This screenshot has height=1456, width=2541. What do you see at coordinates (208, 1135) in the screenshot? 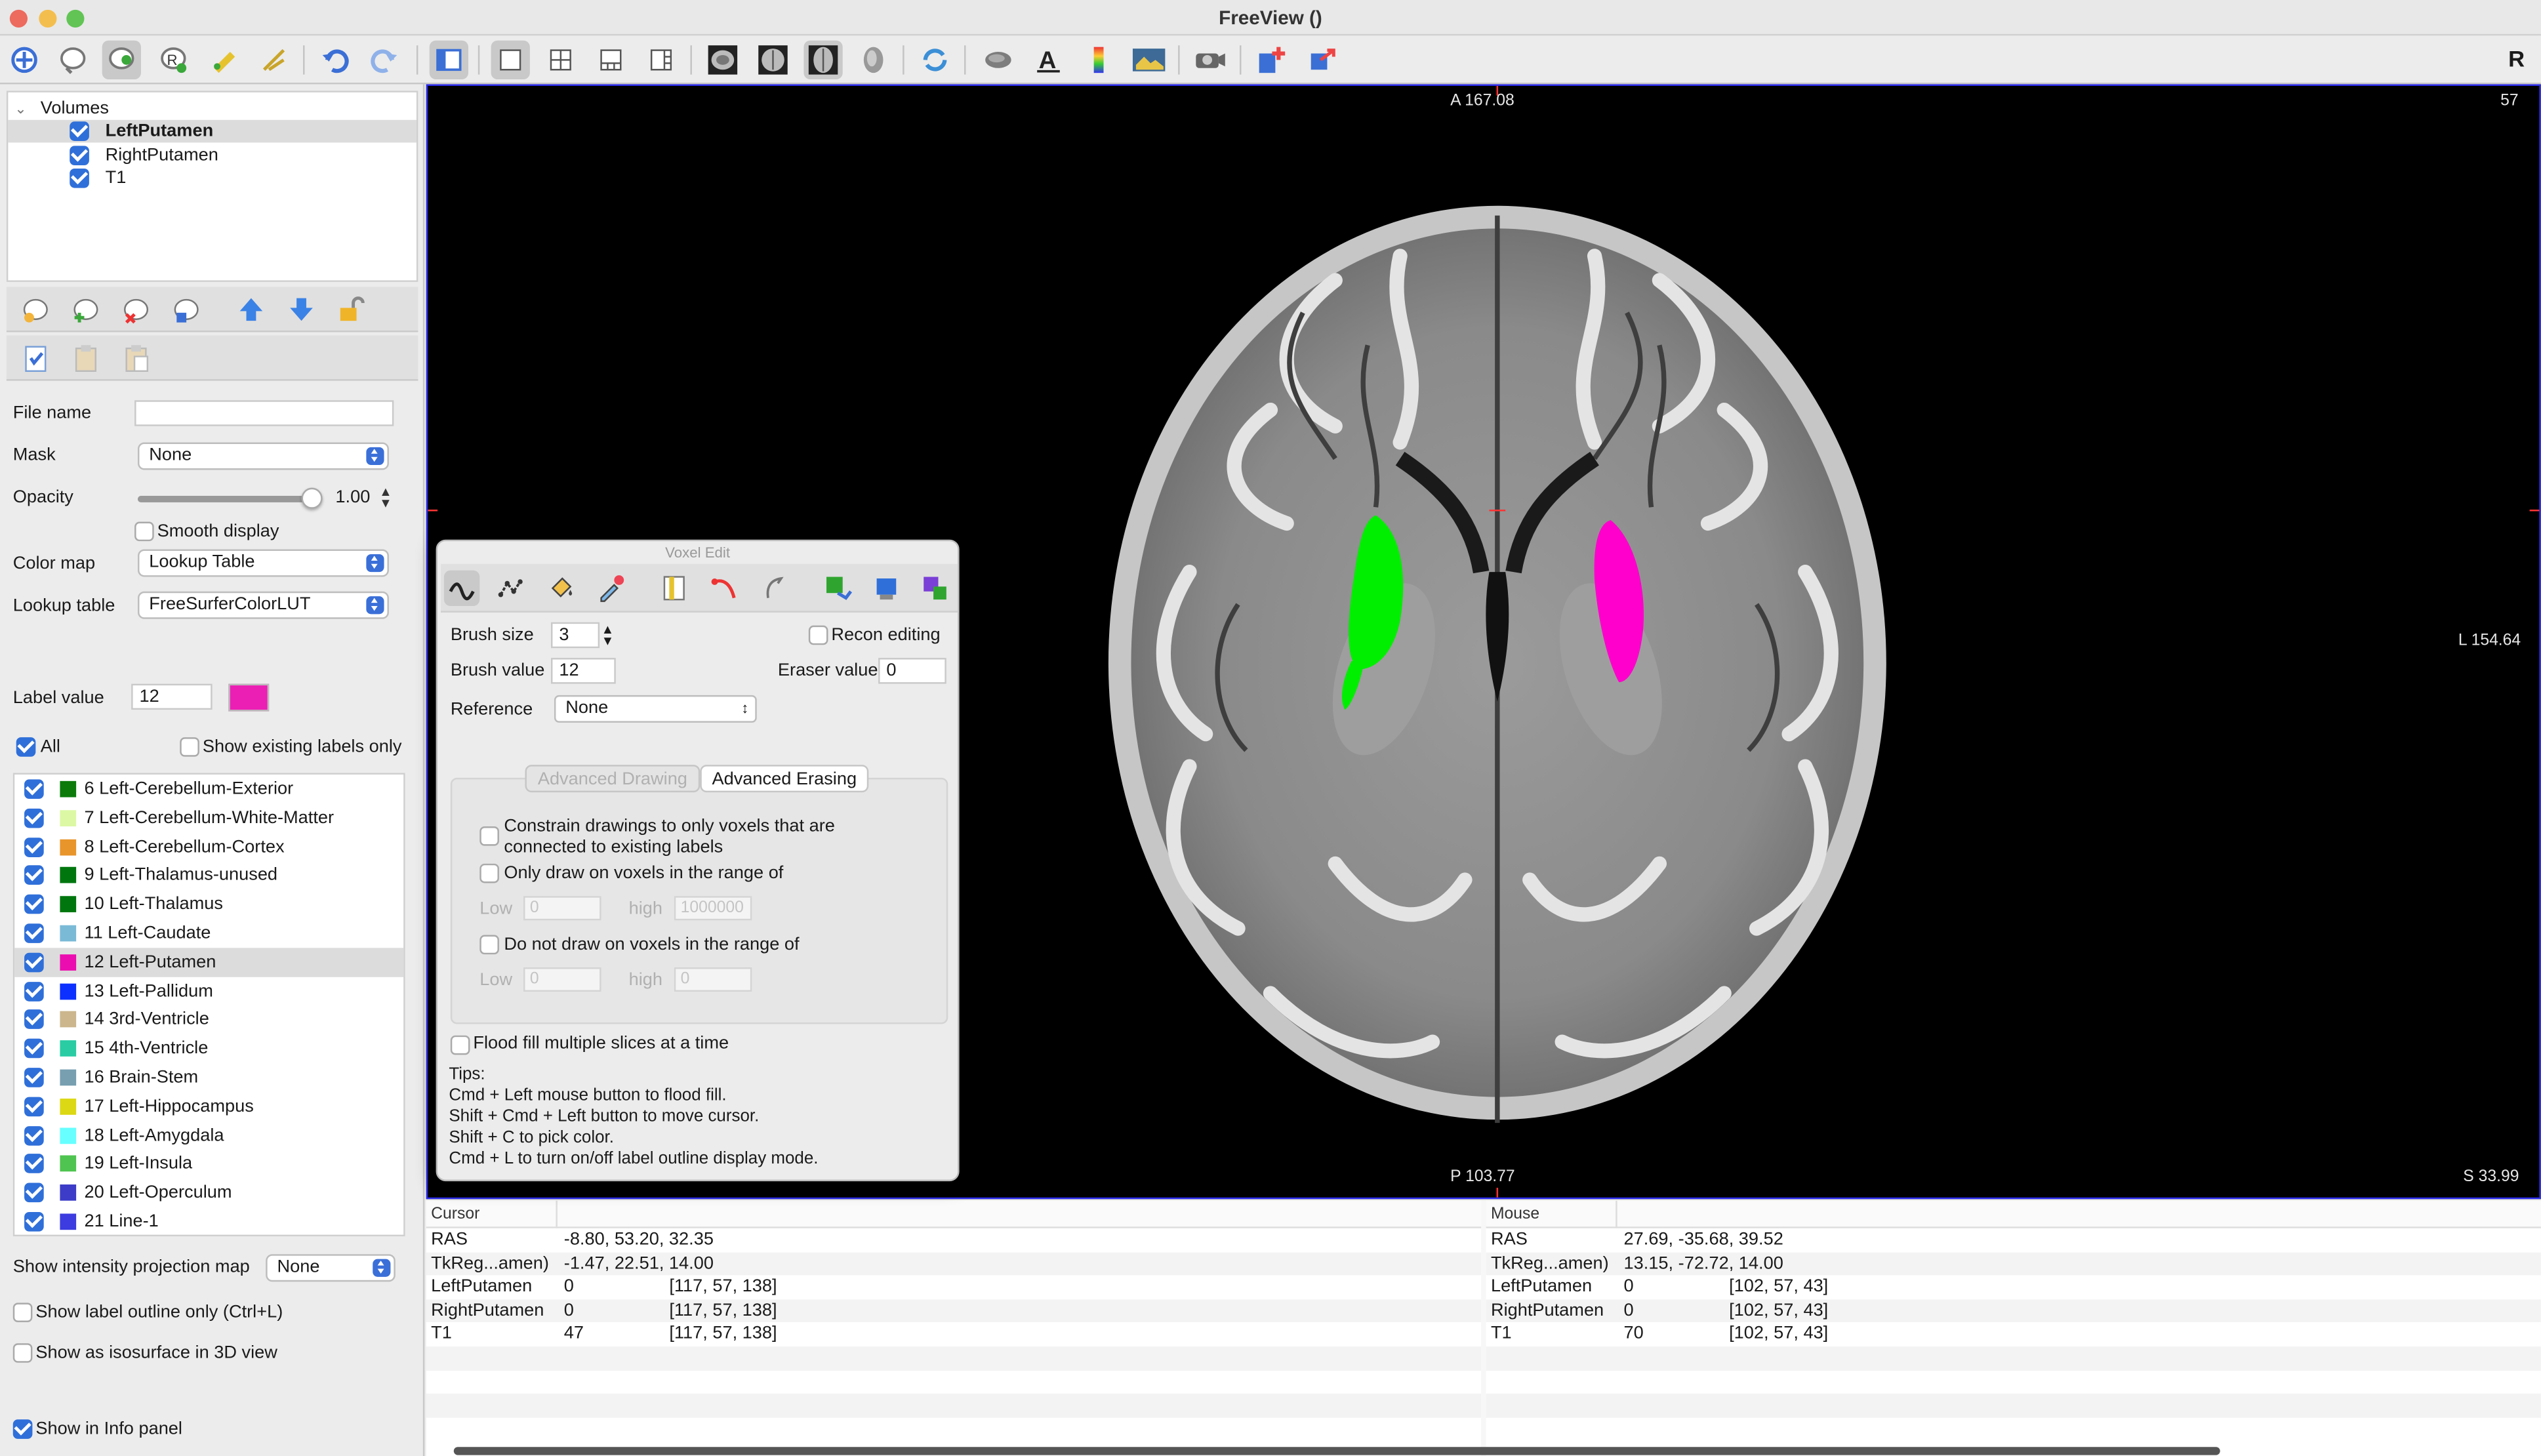
I see `label-list-item: 18 Left-Amygdala` at bounding box center [208, 1135].